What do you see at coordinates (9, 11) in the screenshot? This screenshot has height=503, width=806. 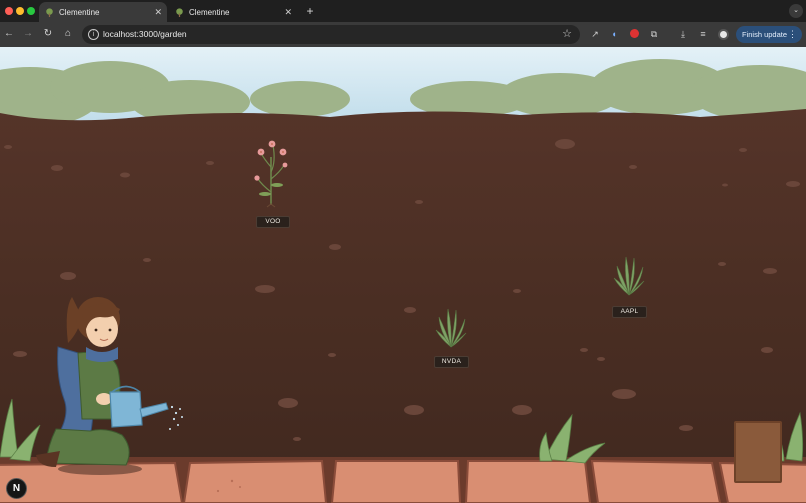 I see `close-window-button` at bounding box center [9, 11].